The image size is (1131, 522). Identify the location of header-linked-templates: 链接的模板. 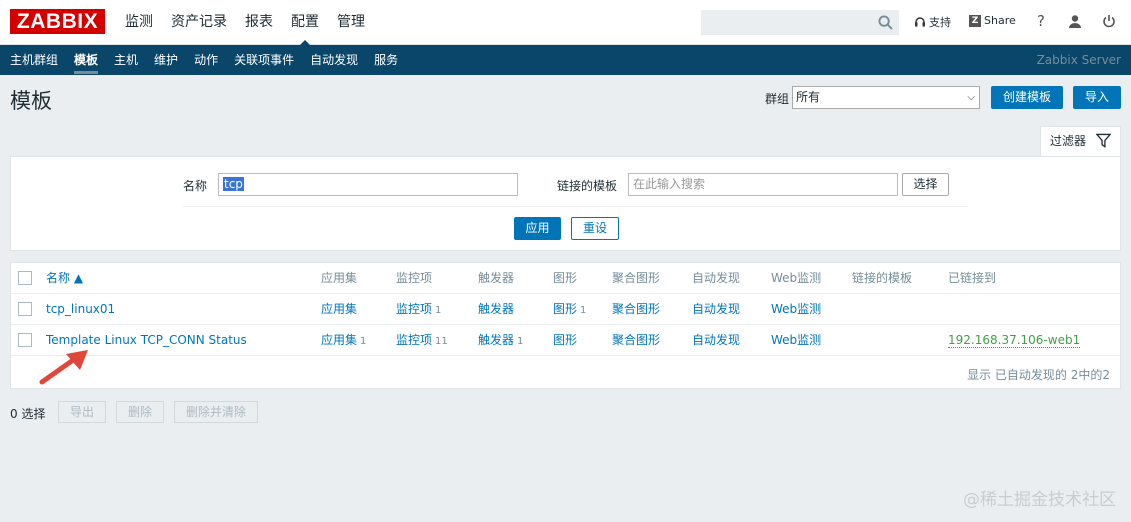
(882, 278).